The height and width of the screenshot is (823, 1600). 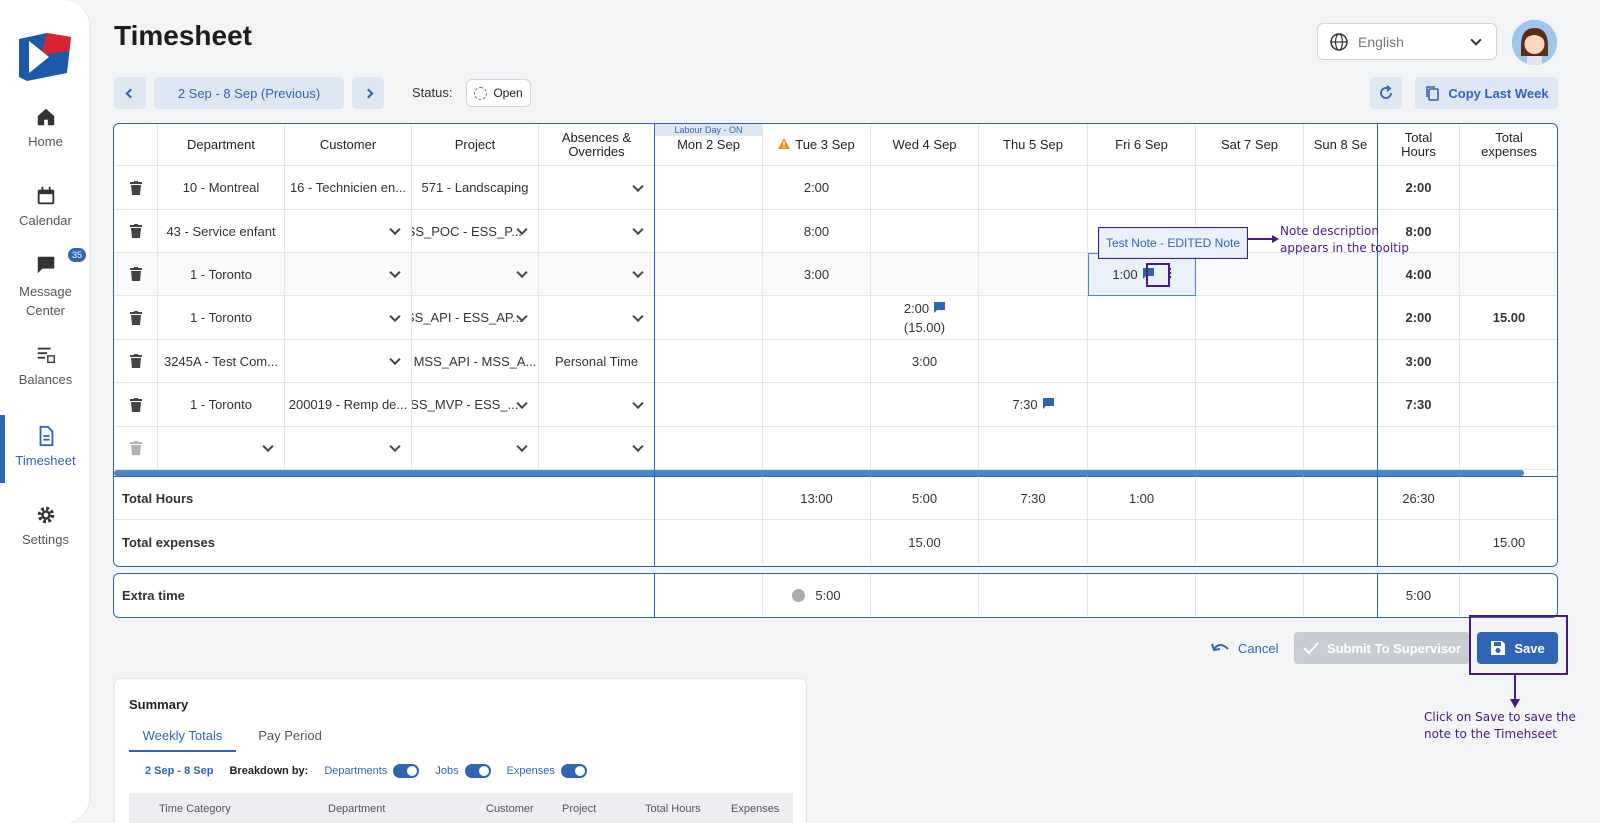 I want to click on cell-dept: 43 - Service enfant, so click(x=221, y=231).